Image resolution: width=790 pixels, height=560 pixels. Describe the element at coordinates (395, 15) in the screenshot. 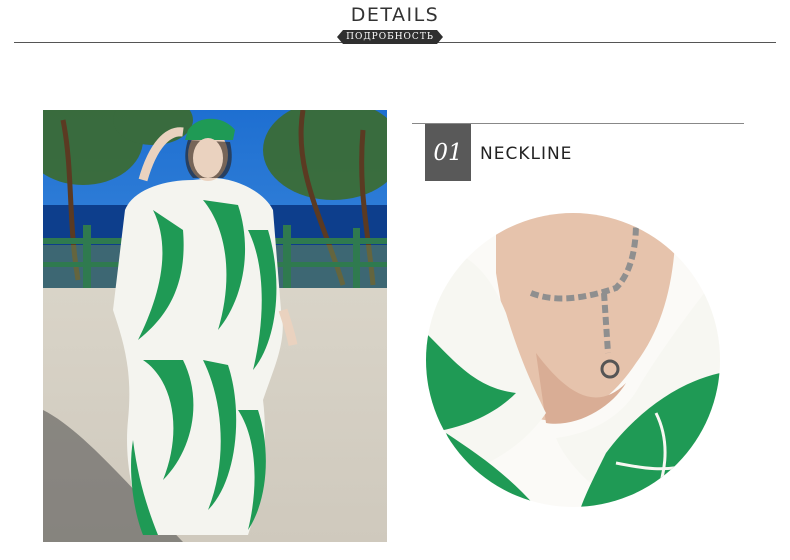

I see `header-title: DETAILS` at that location.